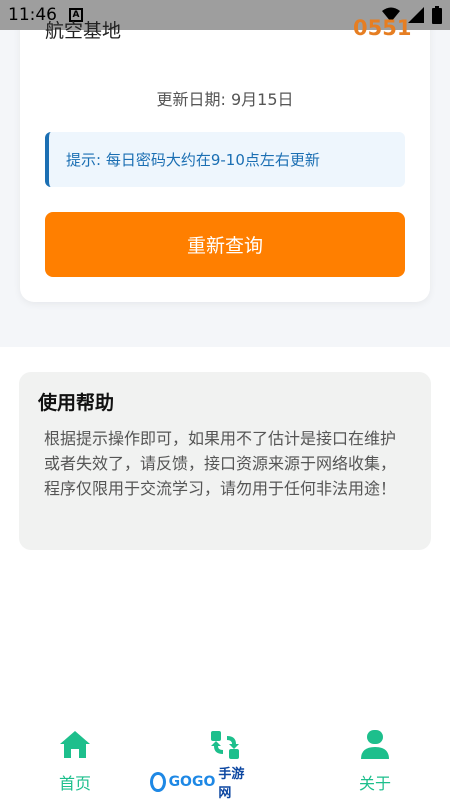  Describe the element at coordinates (83, 31) in the screenshot. I see `place-name: 航空基地` at that location.